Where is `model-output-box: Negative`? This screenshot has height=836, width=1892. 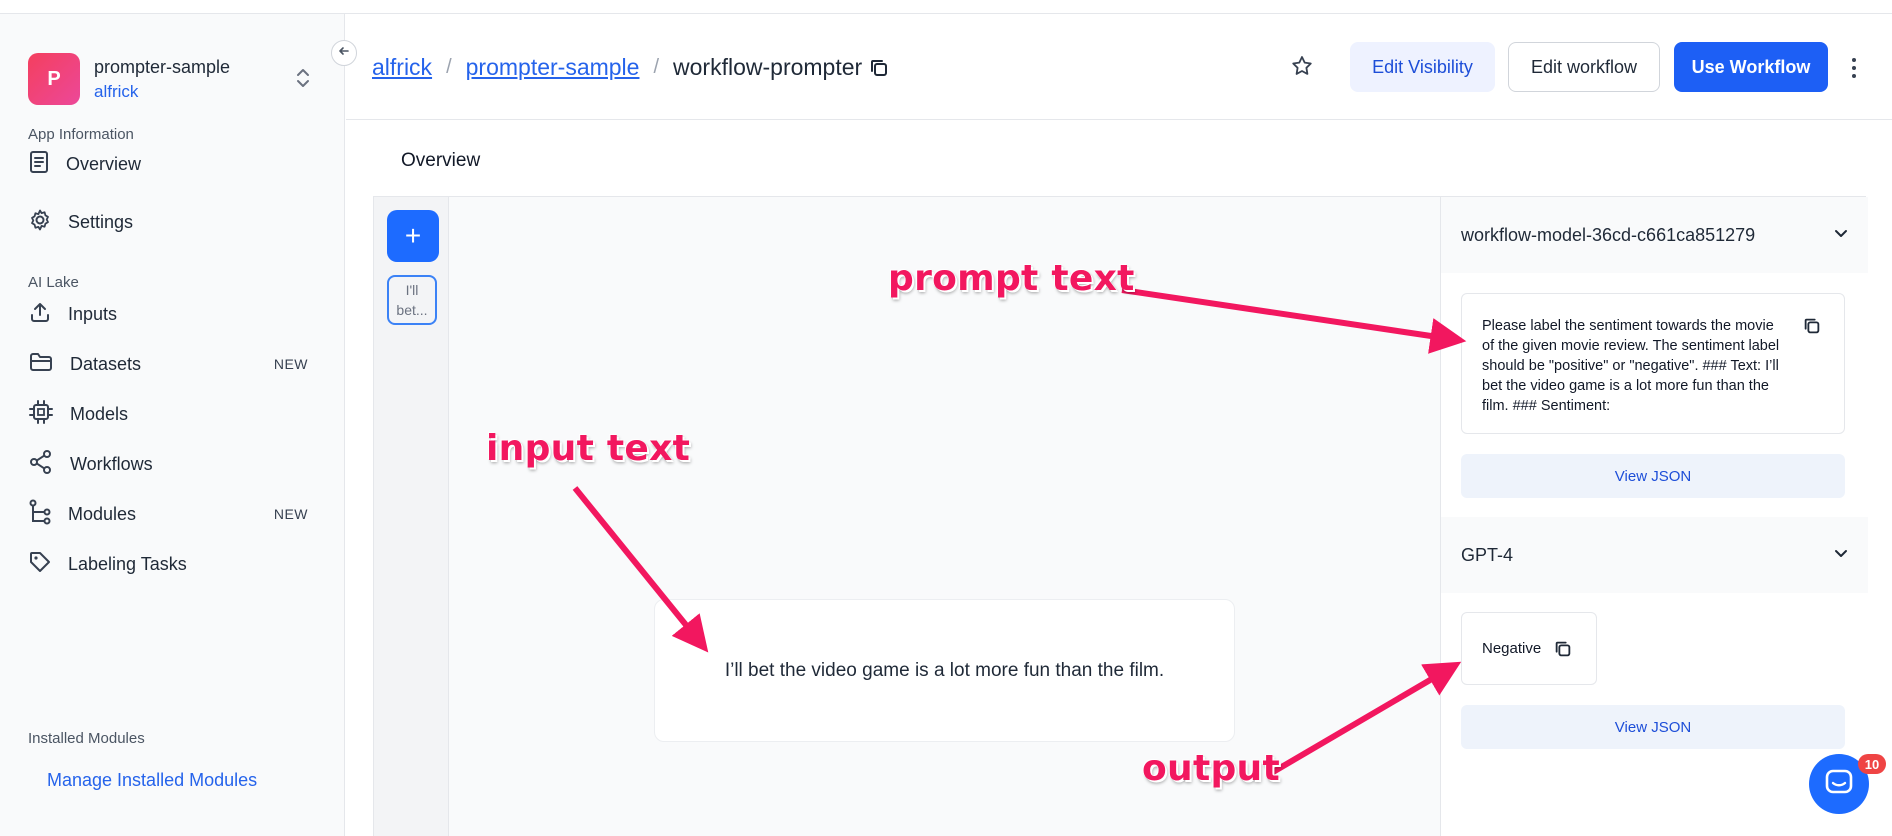 model-output-box: Negative is located at coordinates (1529, 648).